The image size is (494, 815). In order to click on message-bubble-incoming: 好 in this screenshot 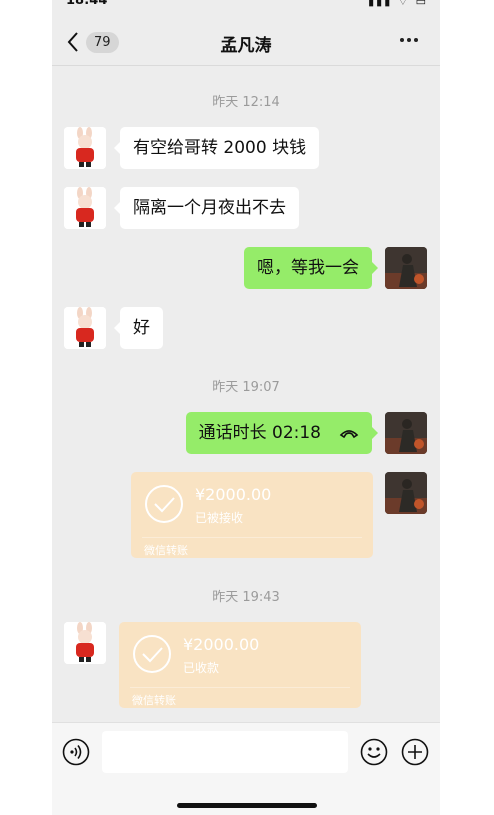, I will do `click(138, 328)`.